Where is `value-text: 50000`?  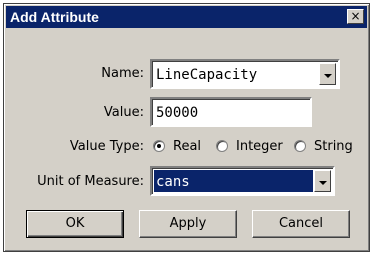 value-text: 50000 is located at coordinates (177, 113).